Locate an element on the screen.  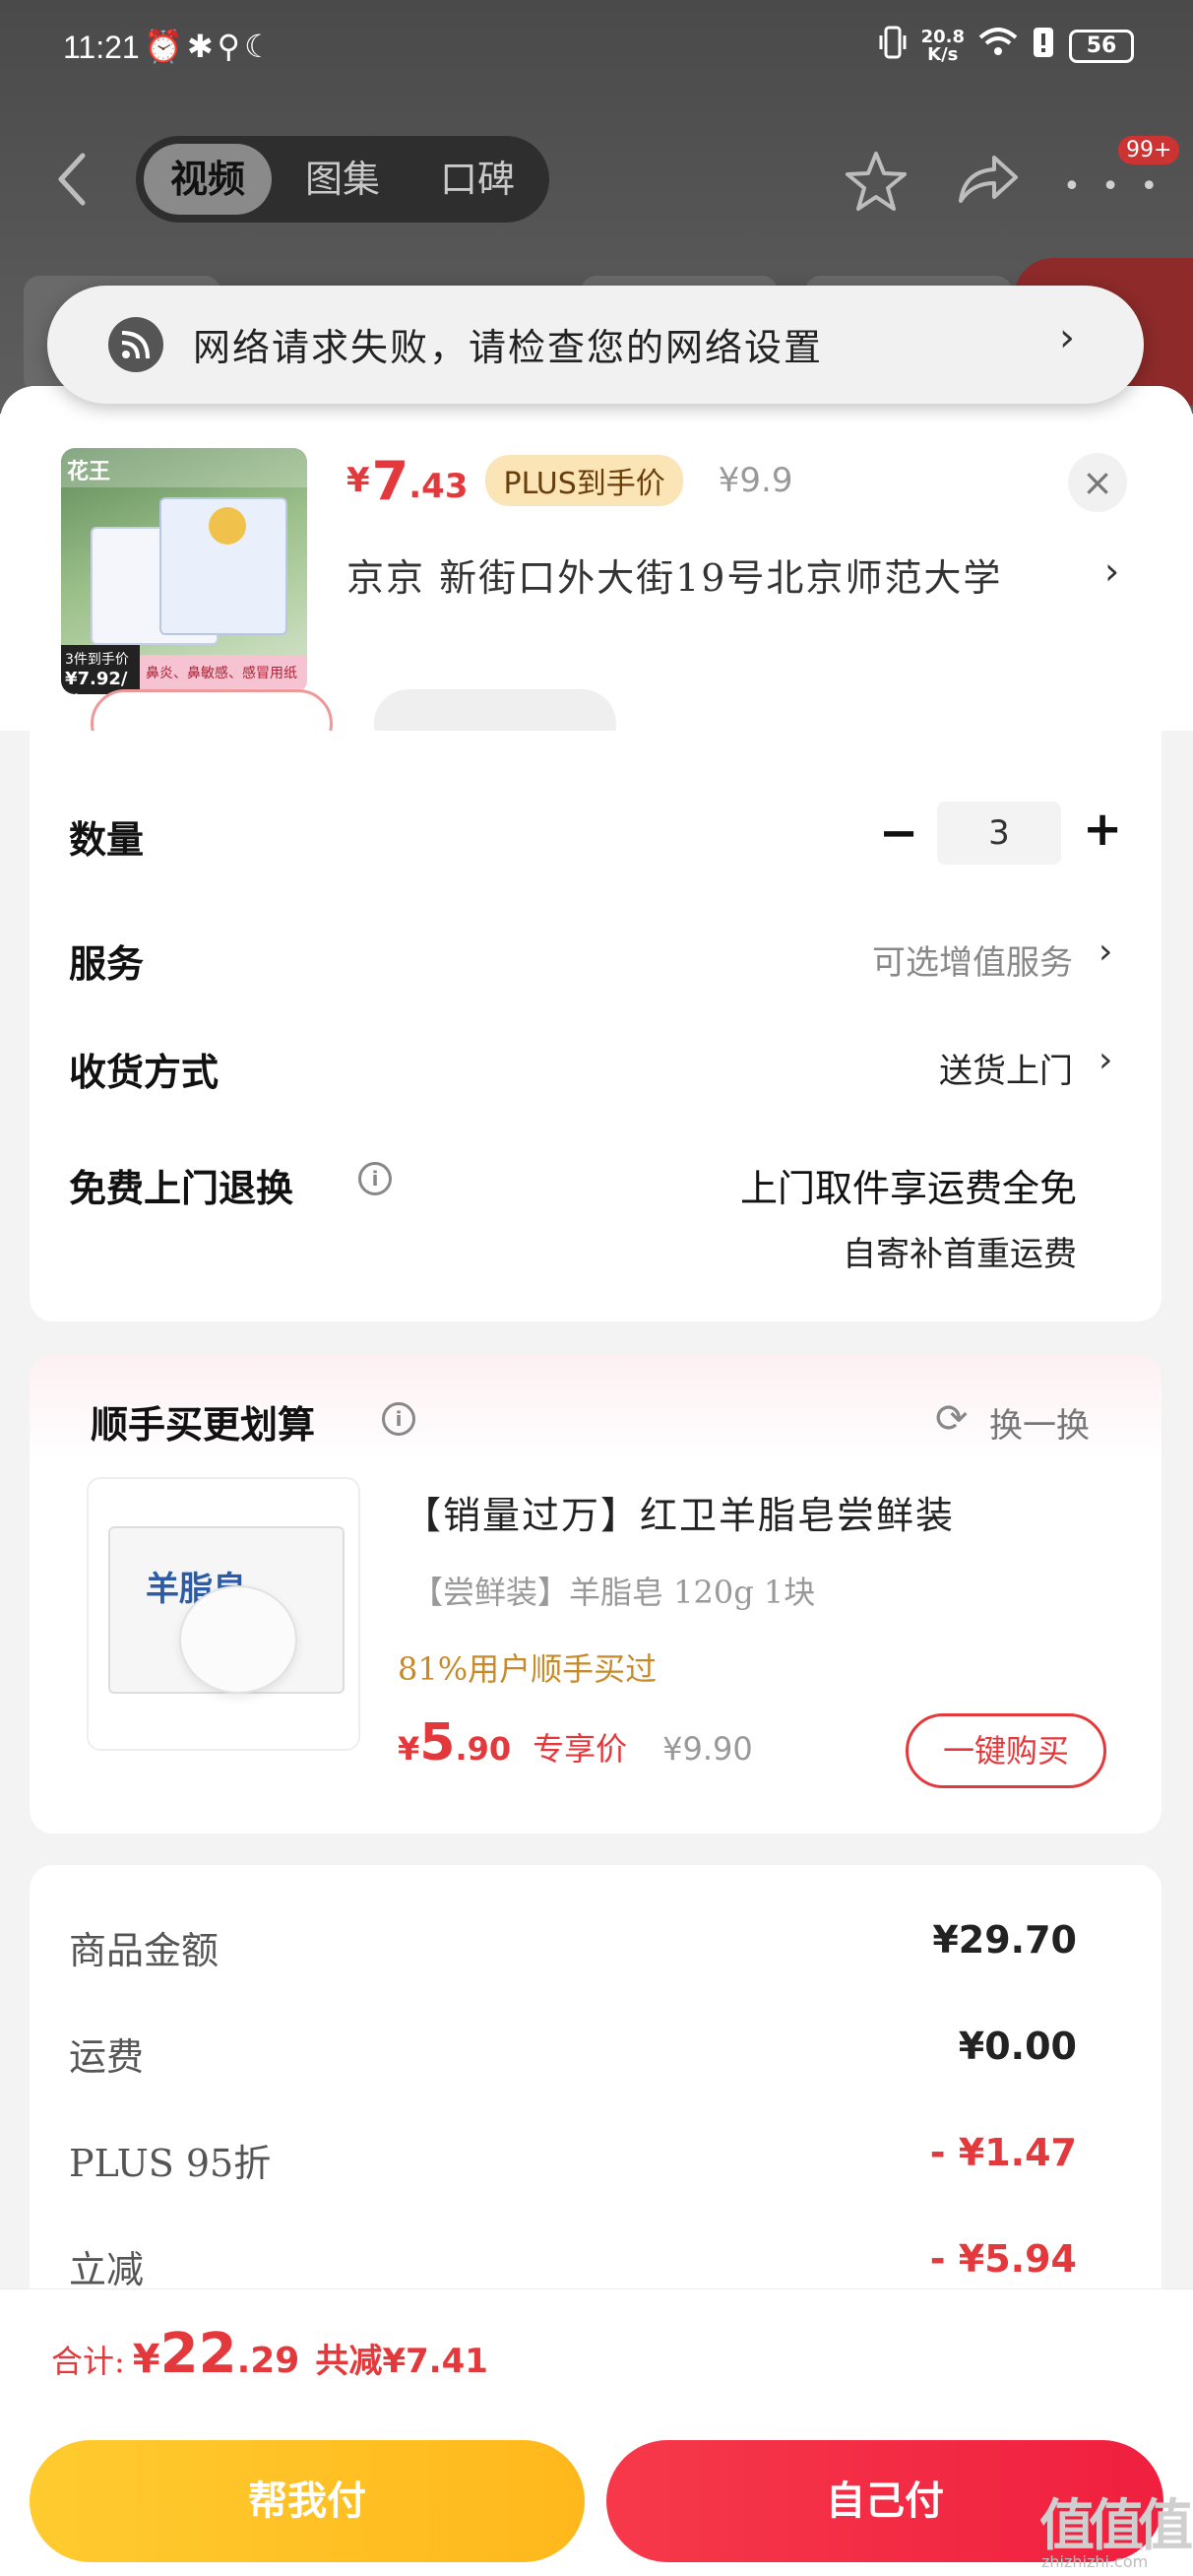
status-bar: 11:21 ⏰✱⚲☾ 20.8 K/s 56 is located at coordinates (596, 49).